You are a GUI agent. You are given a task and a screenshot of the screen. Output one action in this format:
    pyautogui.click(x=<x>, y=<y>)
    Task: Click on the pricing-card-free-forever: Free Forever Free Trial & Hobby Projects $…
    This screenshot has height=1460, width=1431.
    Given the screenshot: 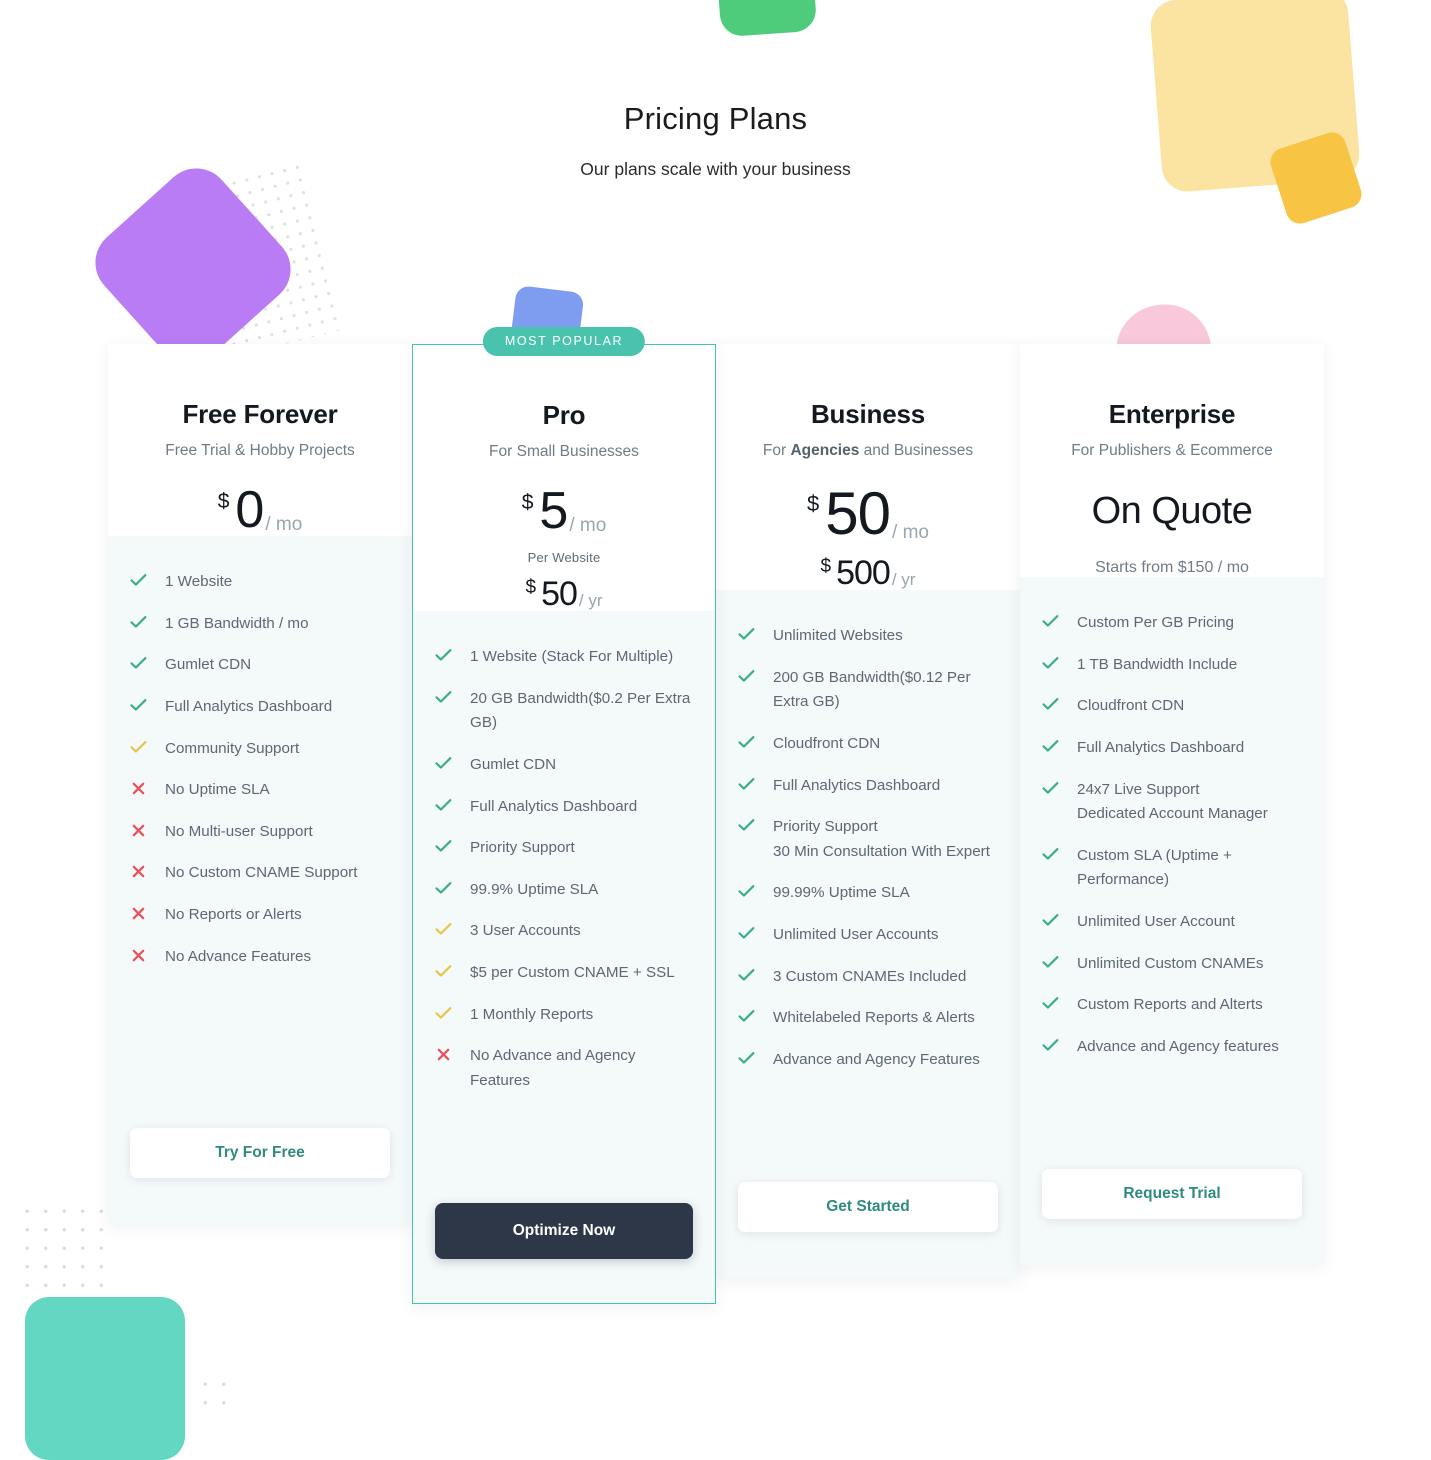 What is the action you would take?
    pyautogui.click(x=260, y=784)
    